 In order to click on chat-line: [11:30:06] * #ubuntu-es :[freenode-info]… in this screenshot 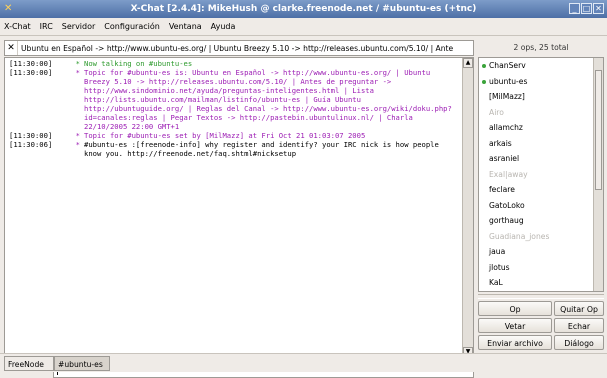, I will do `click(233, 149)`.